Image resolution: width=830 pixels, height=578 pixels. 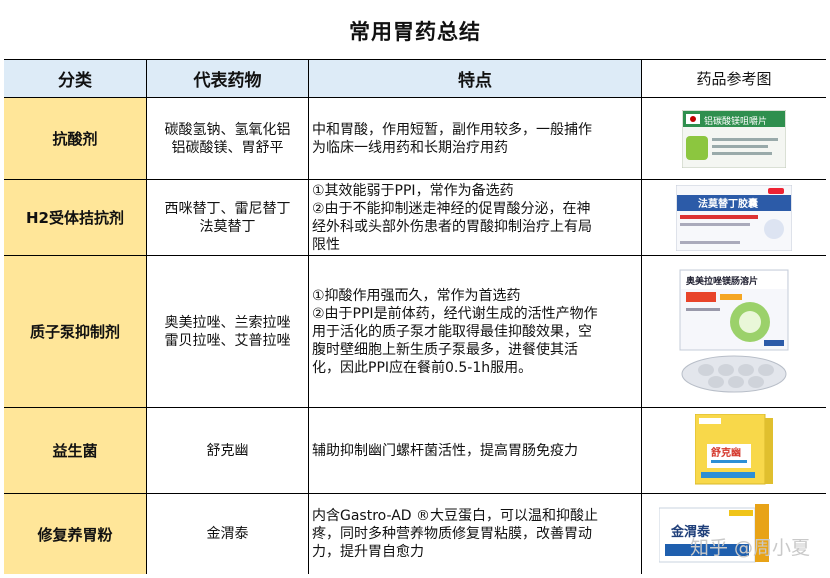 I want to click on row-probiotic-features: 辅助抑制幽门螺杆菌活性，提高胃肠免疫力, so click(x=475, y=451).